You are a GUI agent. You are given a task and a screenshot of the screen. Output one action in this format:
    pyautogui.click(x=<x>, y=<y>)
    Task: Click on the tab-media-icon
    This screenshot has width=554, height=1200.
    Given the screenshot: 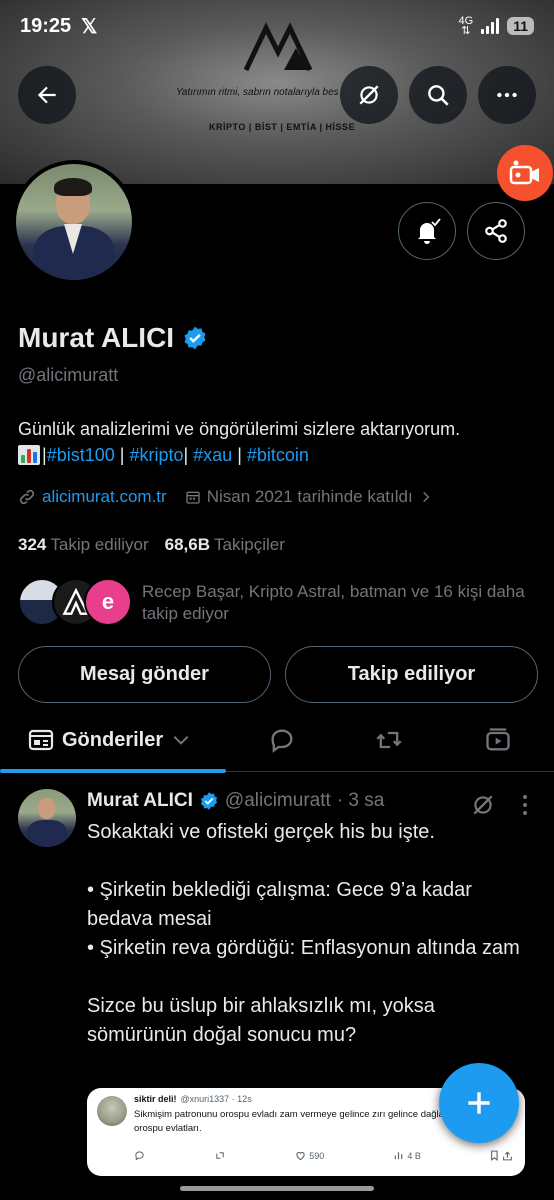 What is the action you would take?
    pyautogui.click(x=498, y=740)
    